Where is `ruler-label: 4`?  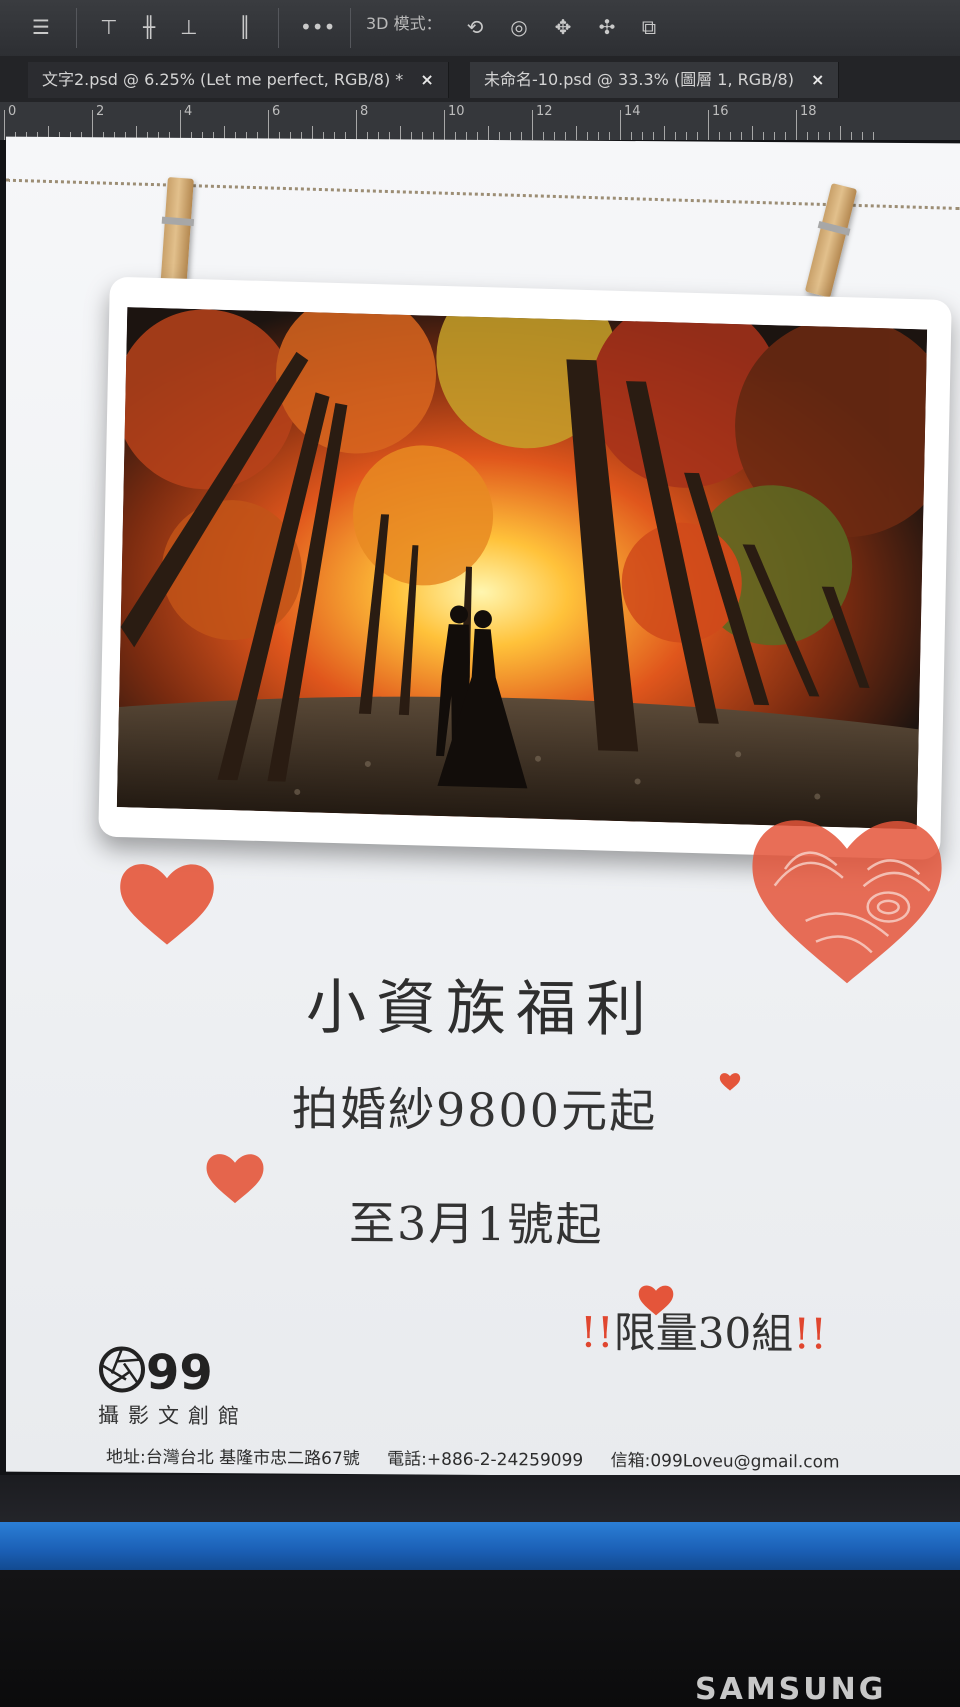
ruler-label: 4 is located at coordinates (188, 111).